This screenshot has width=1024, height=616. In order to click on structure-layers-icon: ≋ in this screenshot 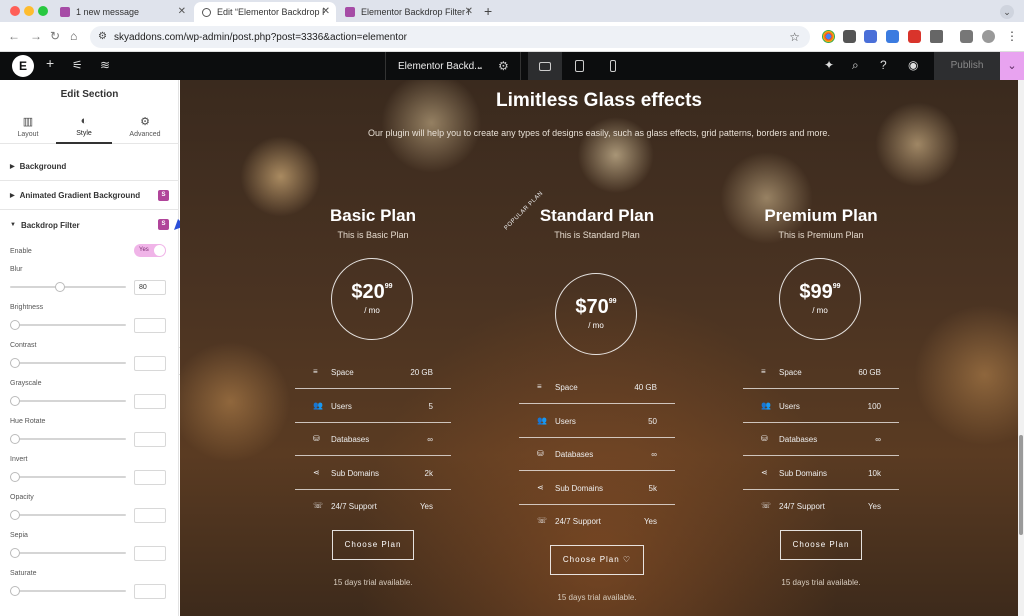, I will do `click(105, 65)`.